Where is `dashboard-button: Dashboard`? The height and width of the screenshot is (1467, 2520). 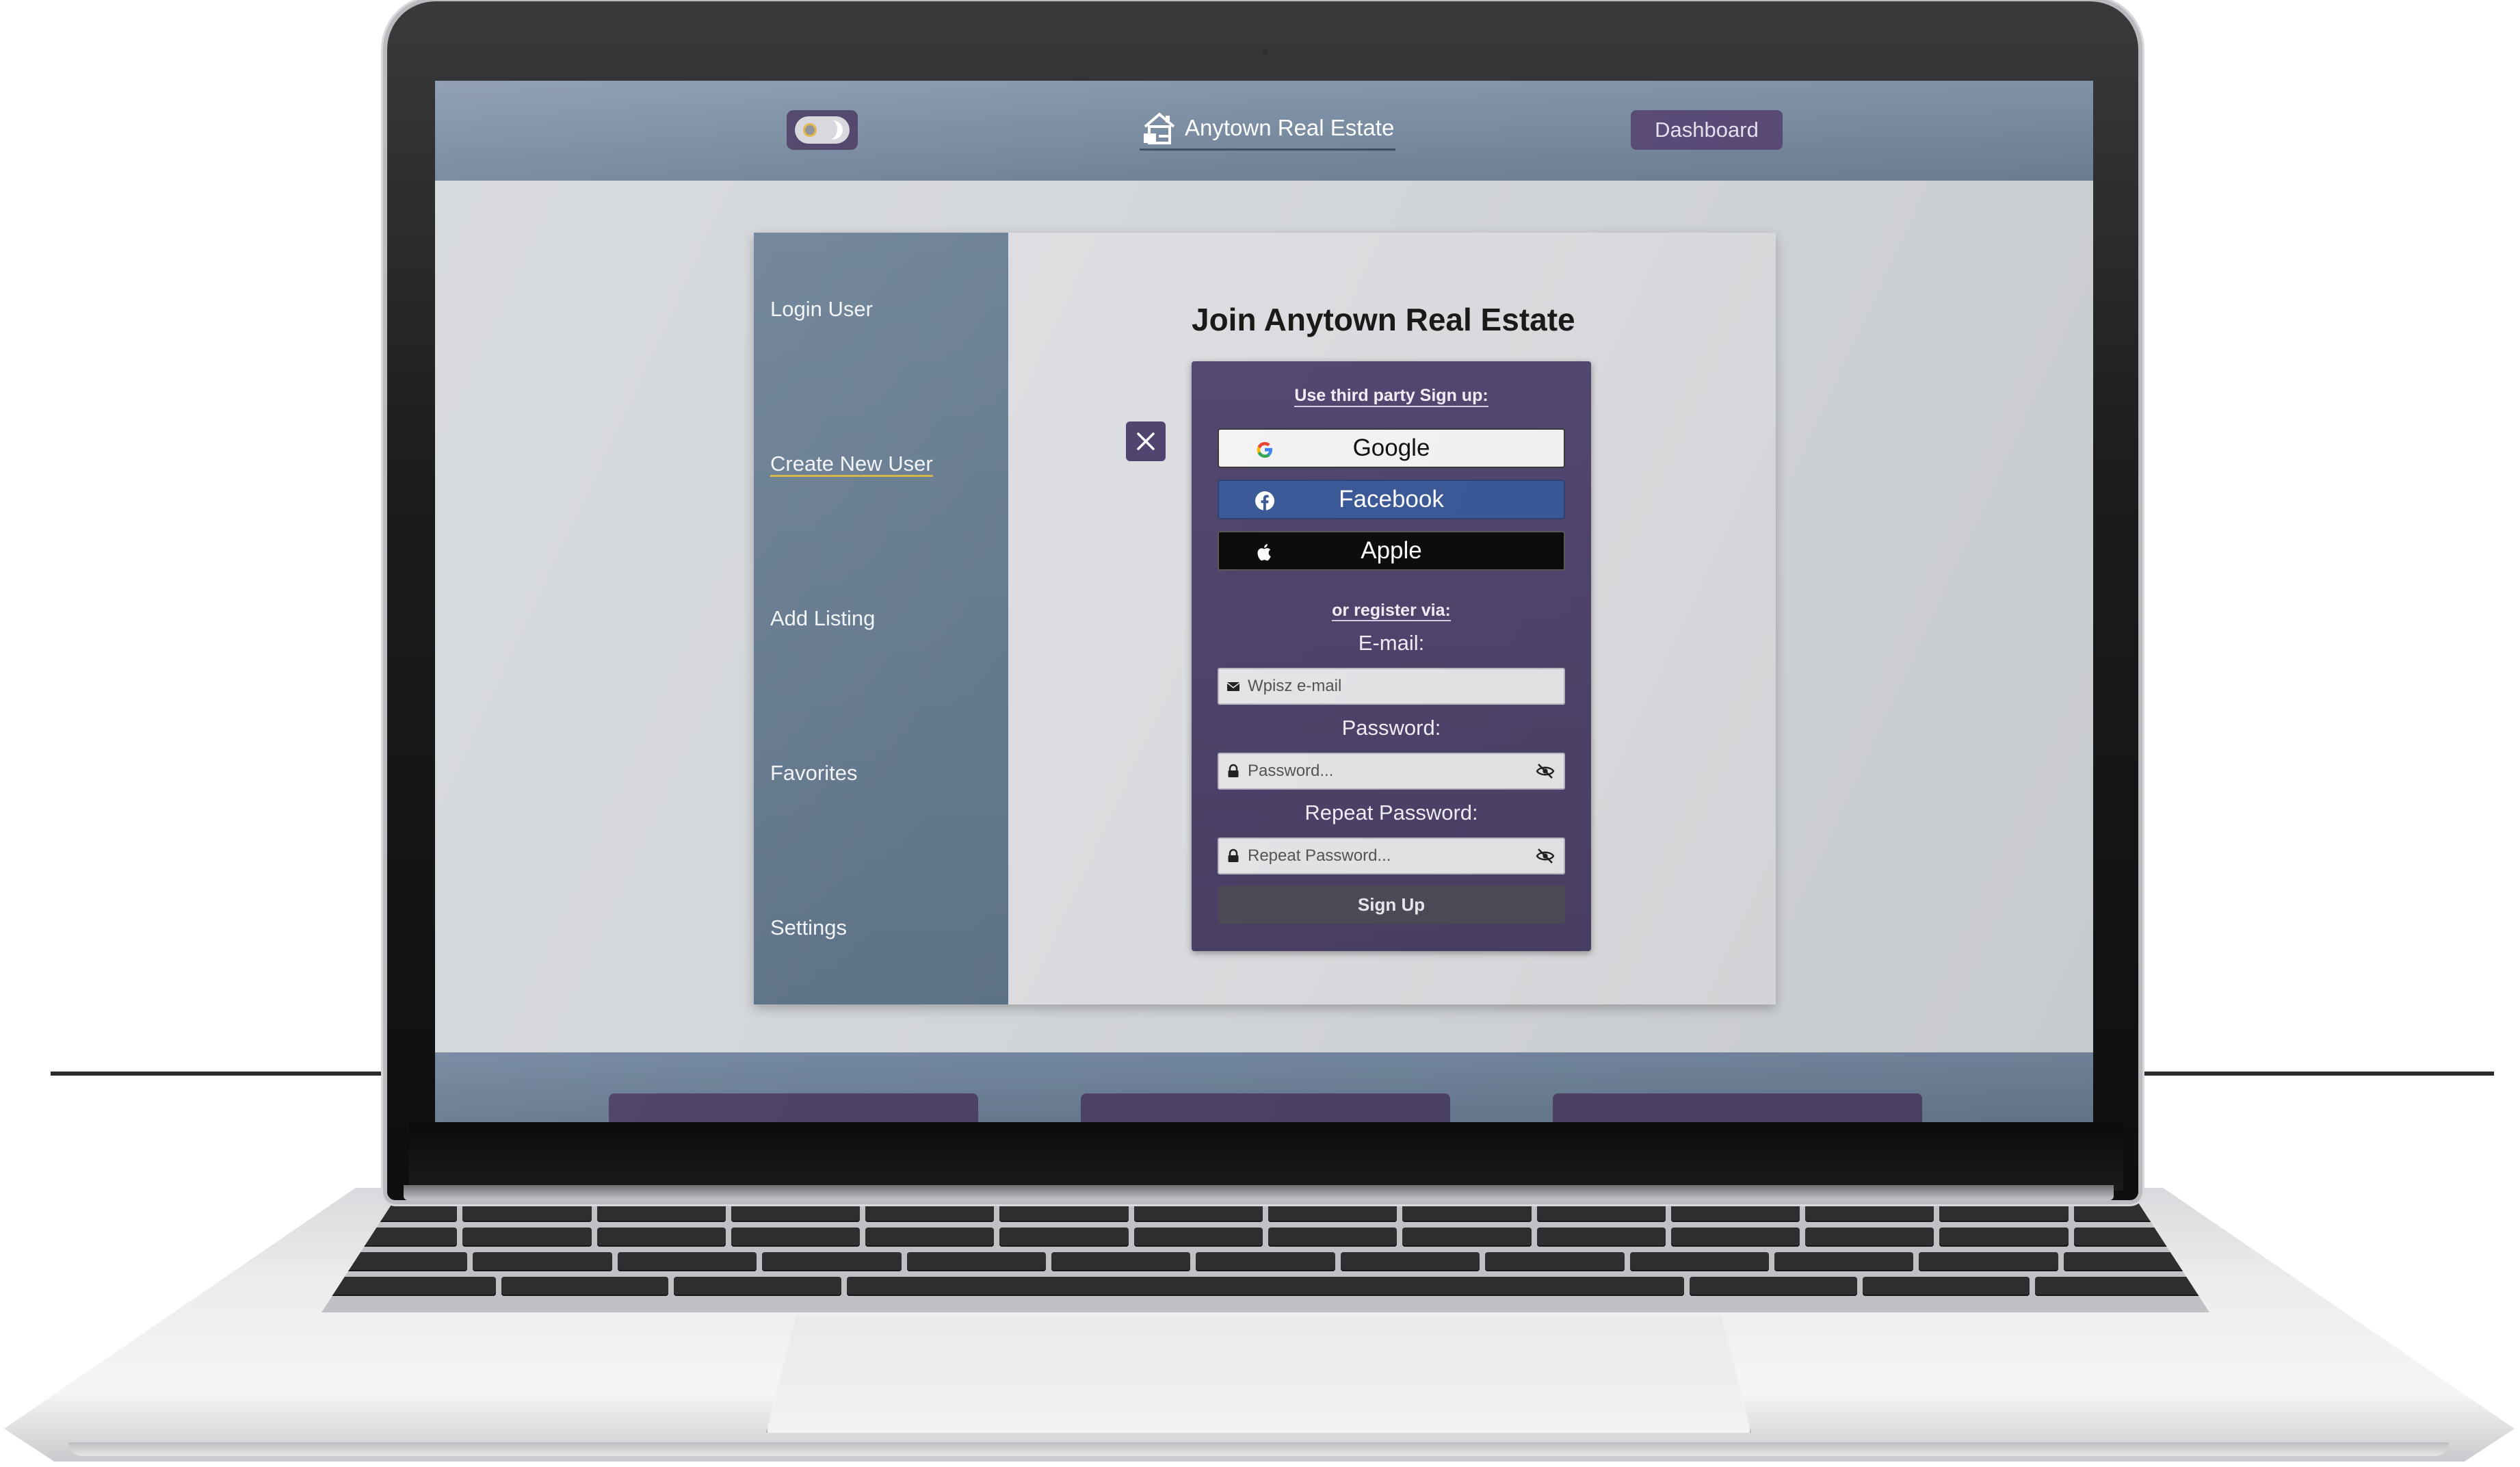
dashboard-button: Dashboard is located at coordinates (1707, 130).